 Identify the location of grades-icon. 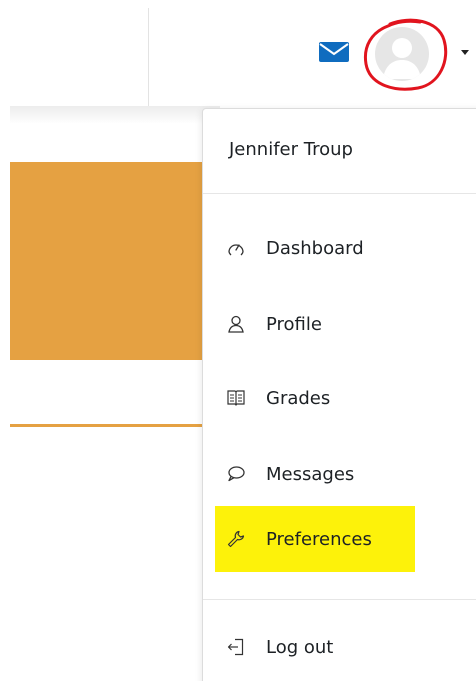
(236, 398).